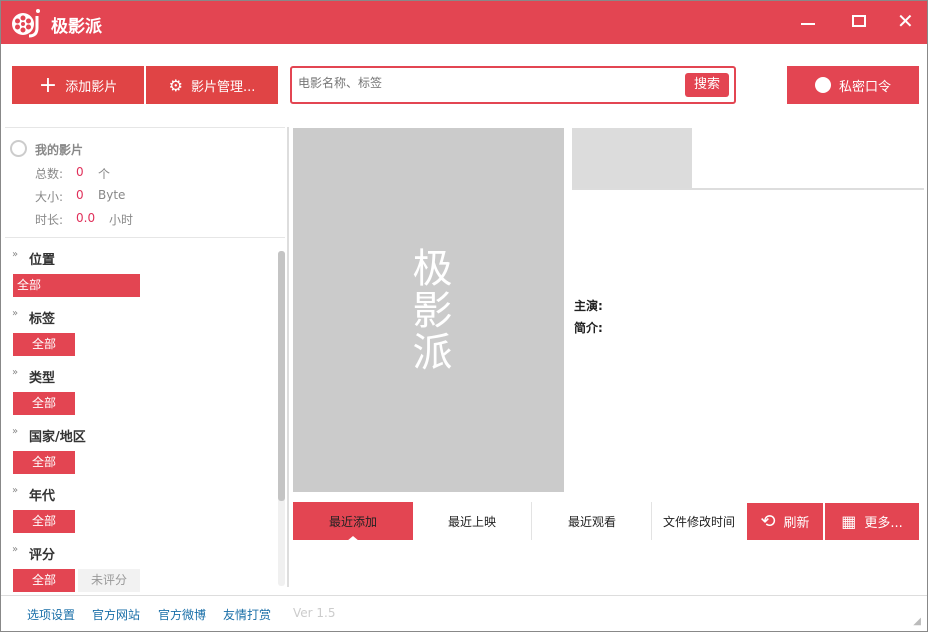 This screenshot has height=632, width=928. What do you see at coordinates (42, 555) in the screenshot?
I see `filter-title: 评分` at bounding box center [42, 555].